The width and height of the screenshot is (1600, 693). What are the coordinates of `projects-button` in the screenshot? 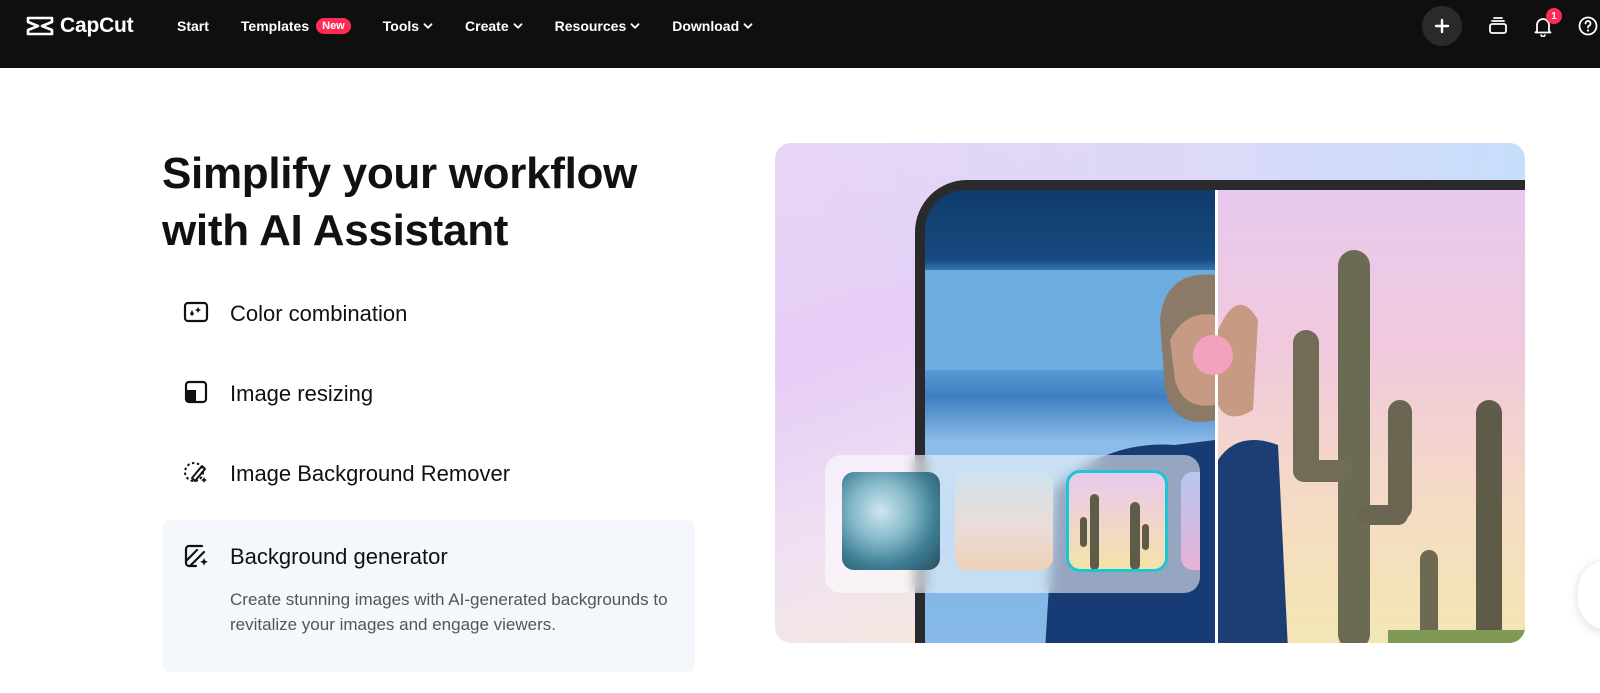 It's located at (1498, 26).